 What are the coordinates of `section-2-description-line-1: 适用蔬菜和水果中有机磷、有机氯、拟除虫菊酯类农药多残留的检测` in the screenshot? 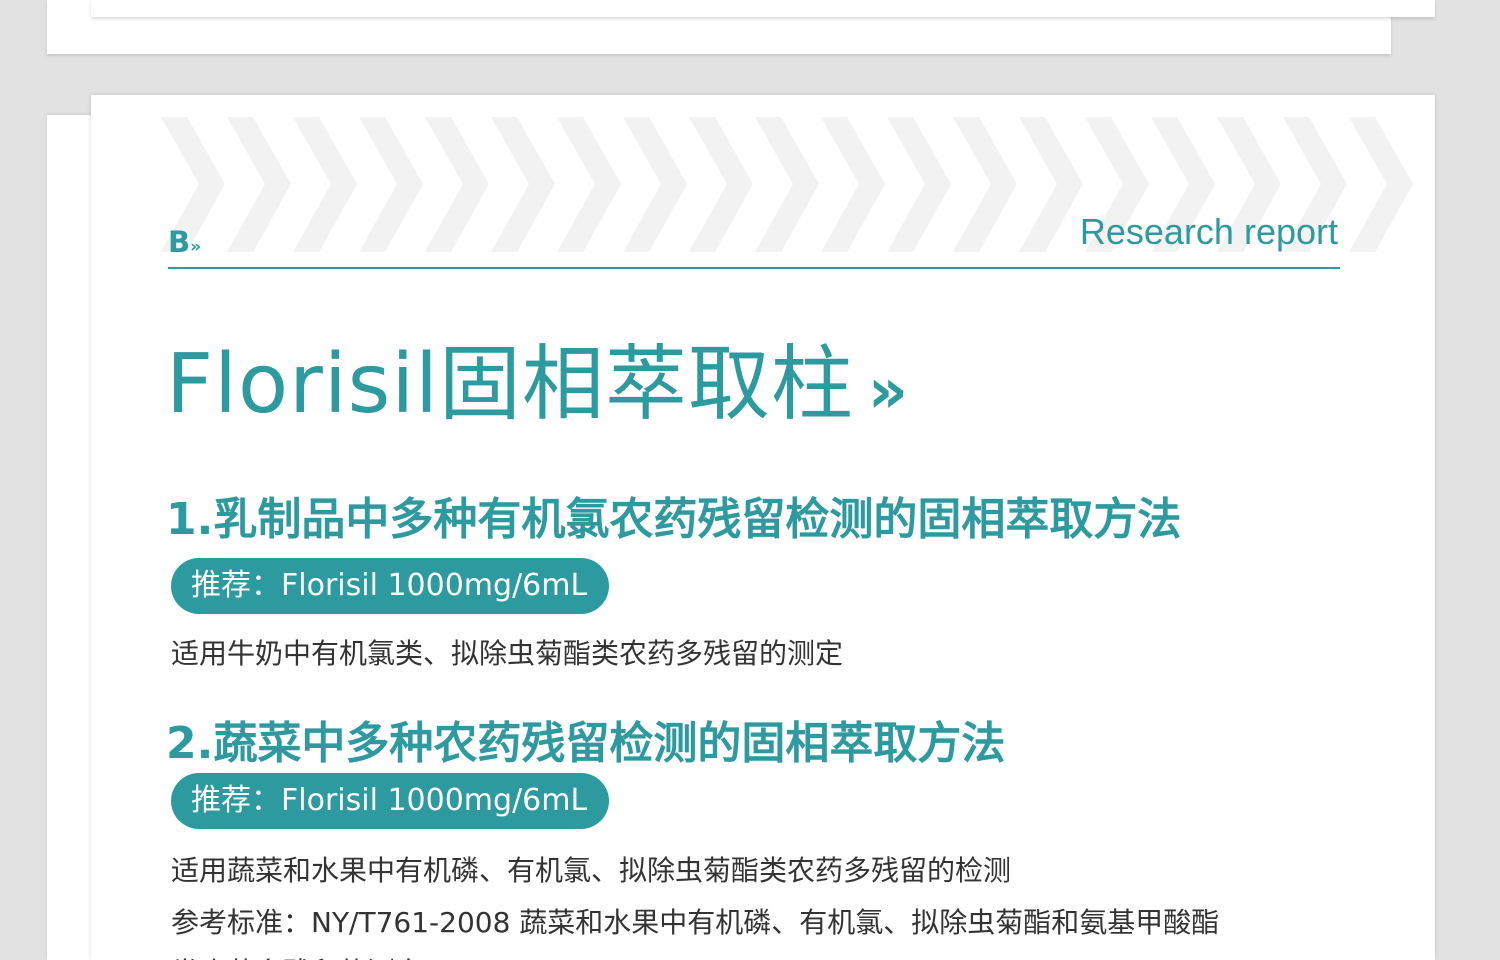 It's located at (591, 870).